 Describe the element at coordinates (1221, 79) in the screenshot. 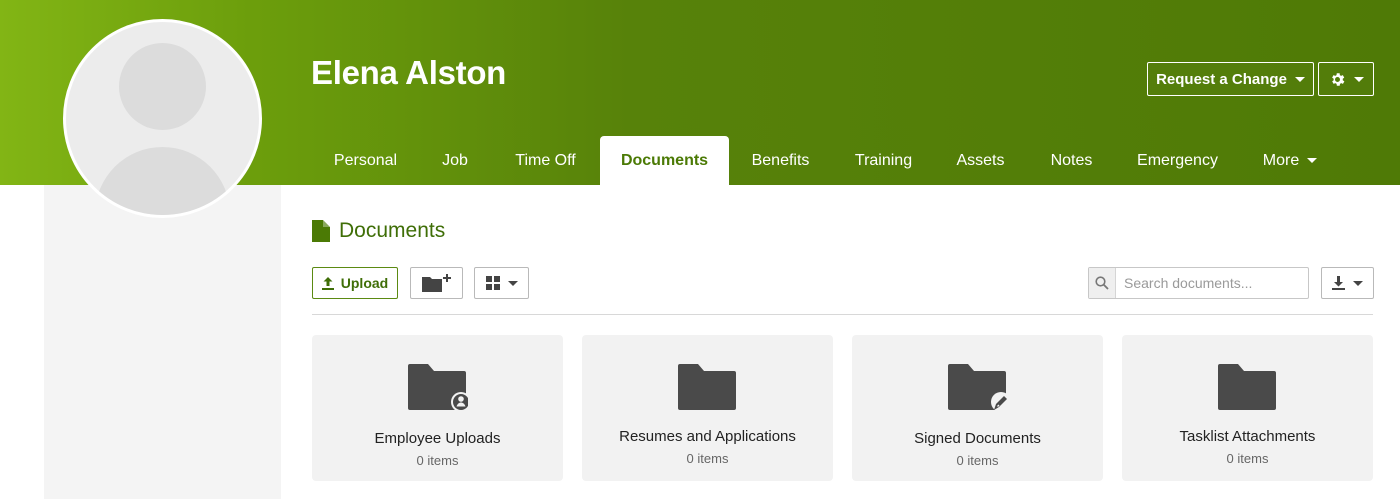

I see `request-change-label: Request a Change` at that location.